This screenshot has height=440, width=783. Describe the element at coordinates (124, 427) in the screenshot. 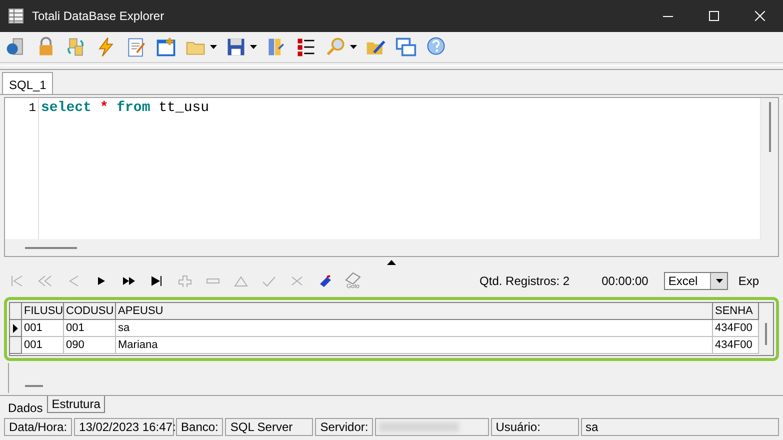

I see `status-value: 13/02/2023 16:47:` at that location.